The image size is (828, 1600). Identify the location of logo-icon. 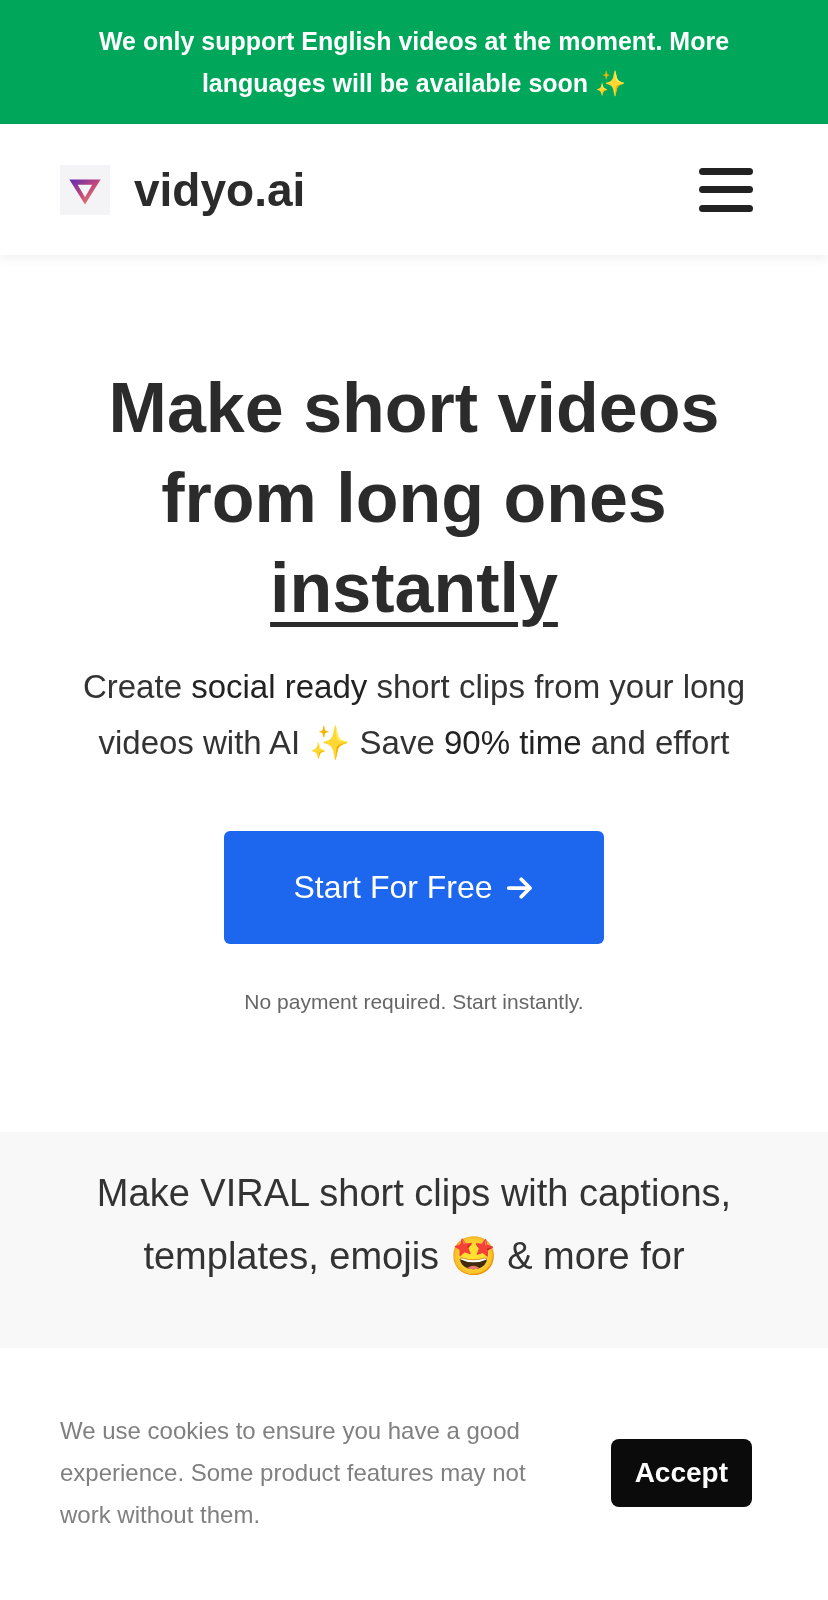
(85, 189).